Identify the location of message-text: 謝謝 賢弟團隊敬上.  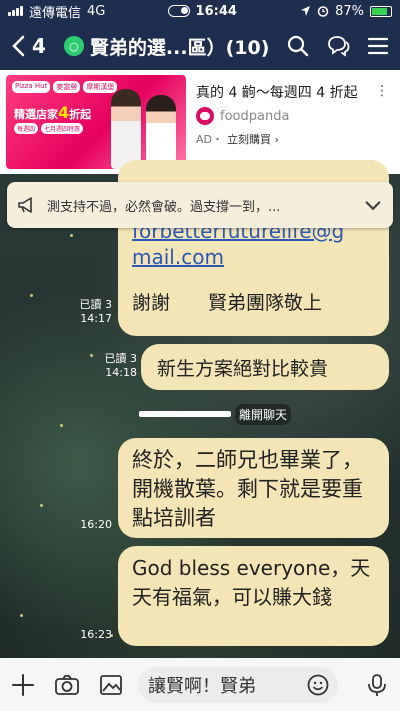
(227, 303).